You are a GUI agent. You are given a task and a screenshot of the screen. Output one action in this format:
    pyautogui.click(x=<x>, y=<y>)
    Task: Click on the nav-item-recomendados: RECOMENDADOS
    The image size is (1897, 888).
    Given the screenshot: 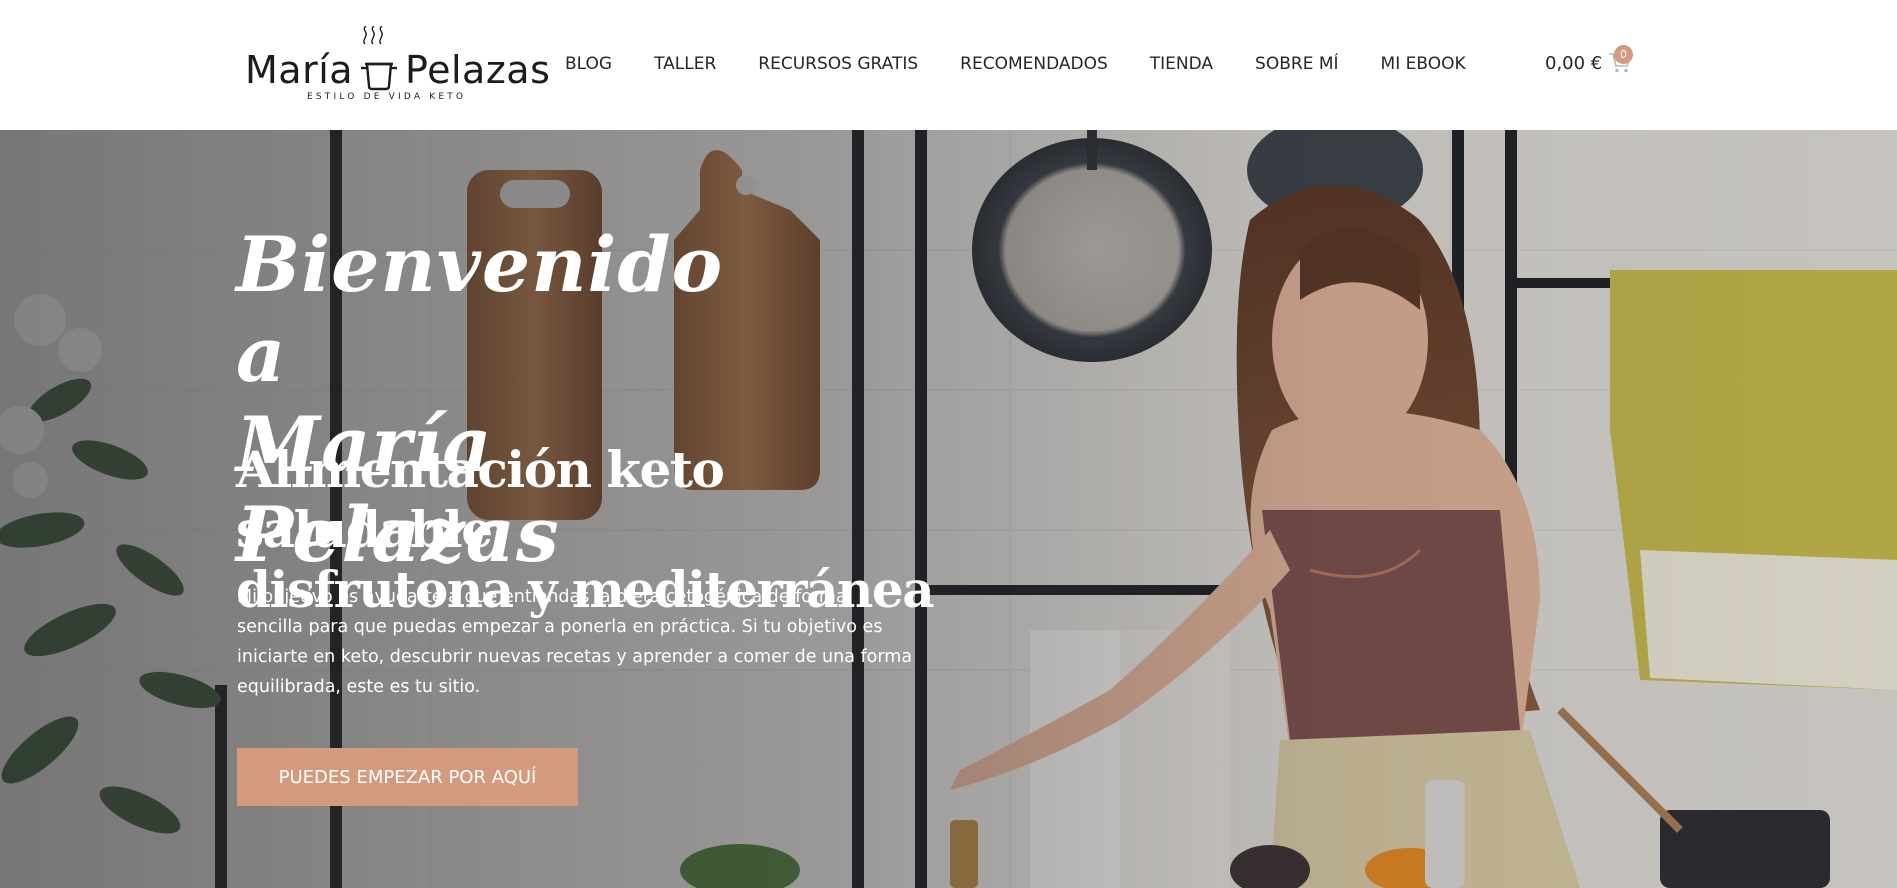 What is the action you would take?
    pyautogui.click(x=1034, y=64)
    